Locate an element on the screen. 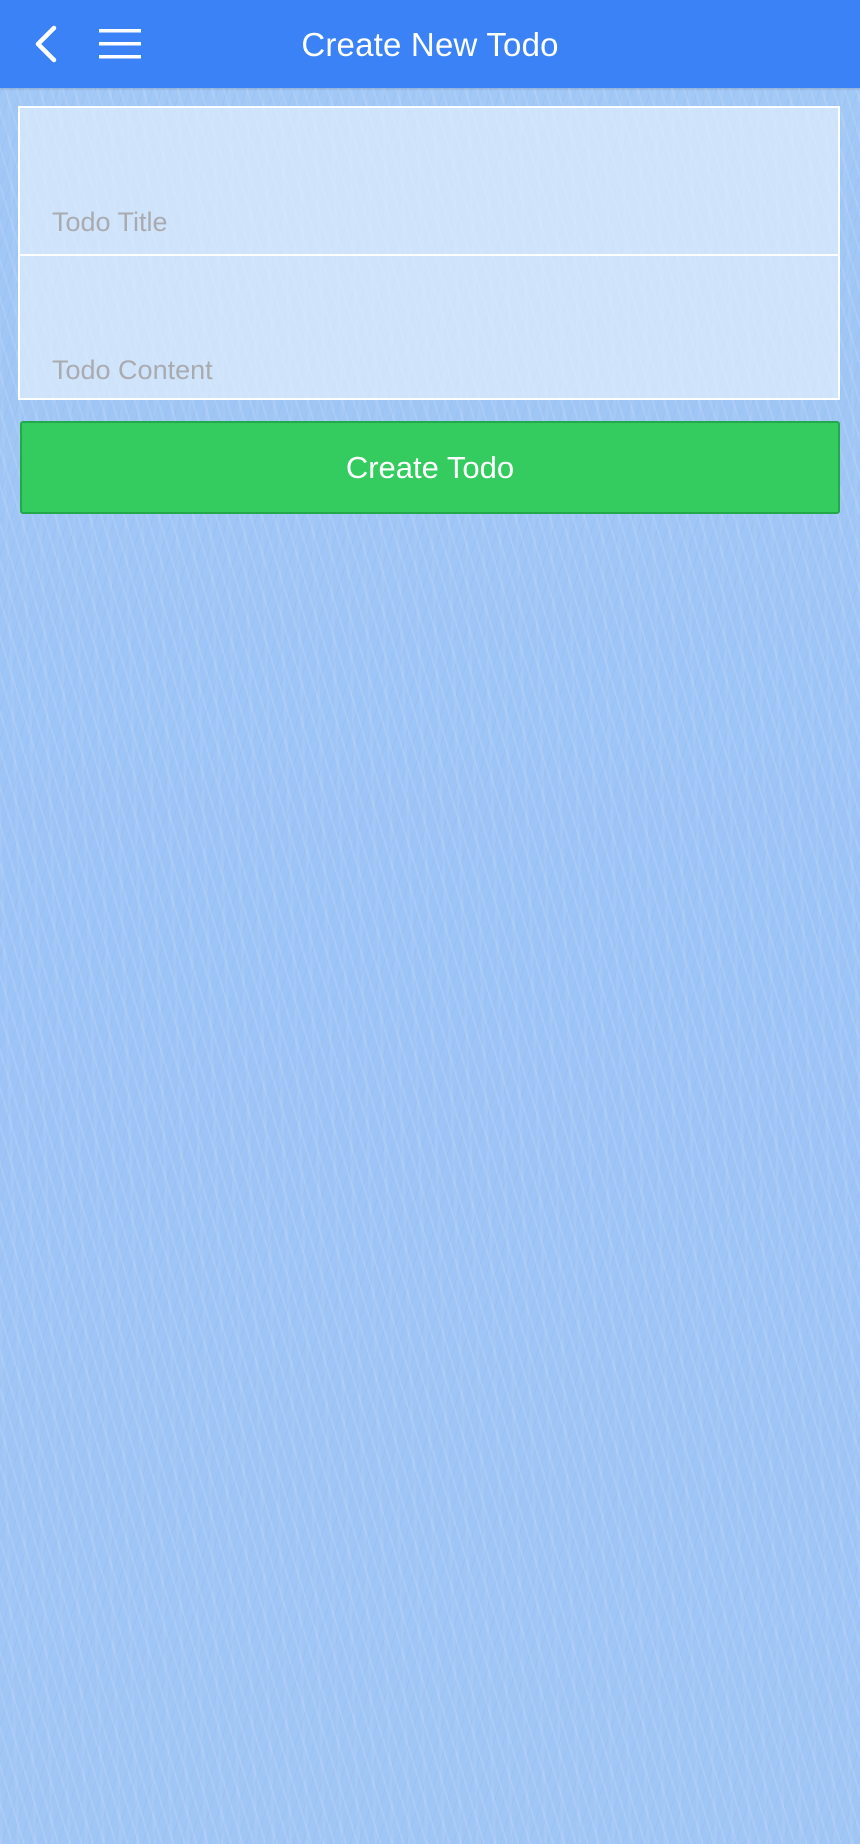 The height and width of the screenshot is (1844, 860). menu-button is located at coordinates (120, 44).